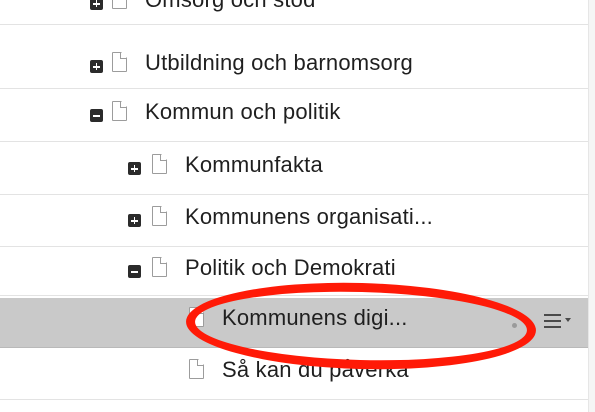  I want to click on tree-node-omsorg-och-stod: Omsorg och stöd, so click(294, 12).